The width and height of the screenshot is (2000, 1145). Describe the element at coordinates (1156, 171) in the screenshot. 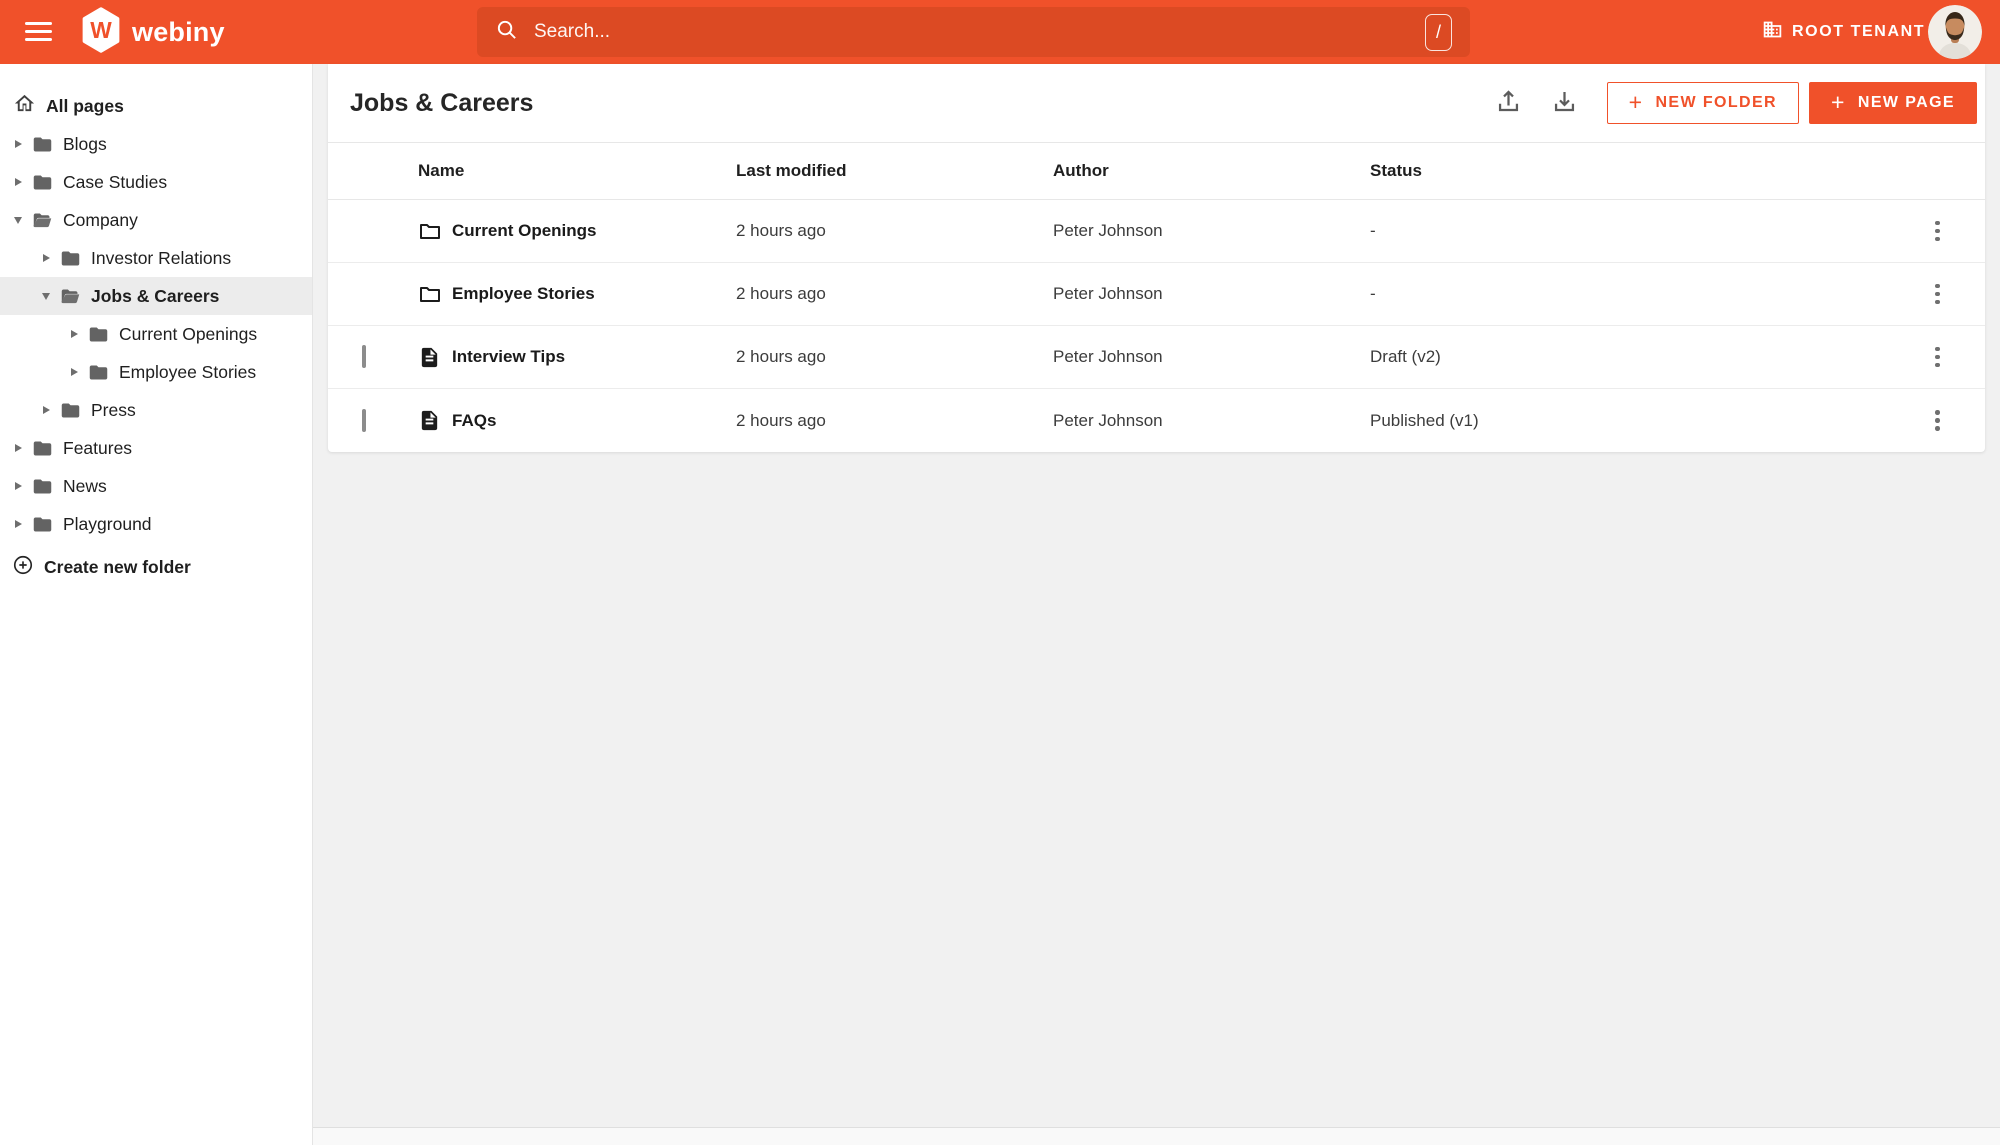

I see `table-header: Name Last modified Author Status` at that location.